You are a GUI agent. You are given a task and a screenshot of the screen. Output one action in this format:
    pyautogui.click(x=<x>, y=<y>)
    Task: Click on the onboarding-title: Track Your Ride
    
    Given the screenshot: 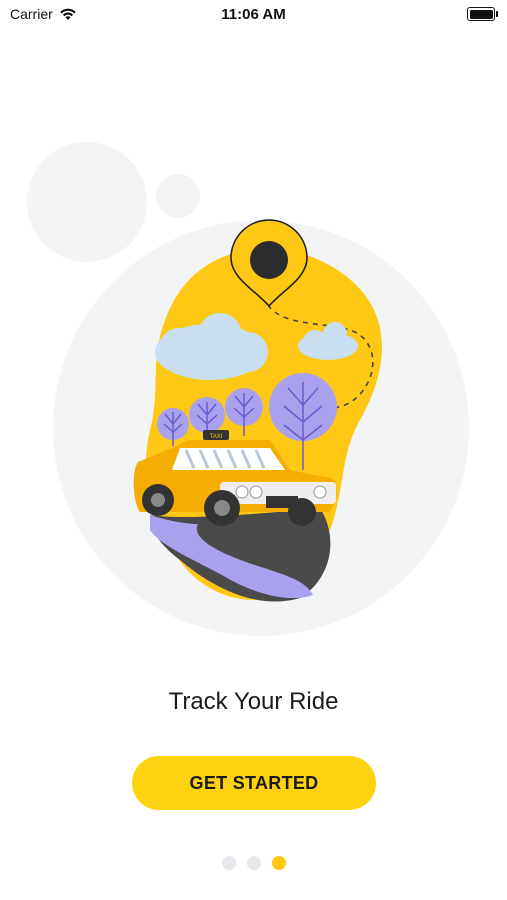 What is the action you would take?
    pyautogui.click(x=253, y=701)
    